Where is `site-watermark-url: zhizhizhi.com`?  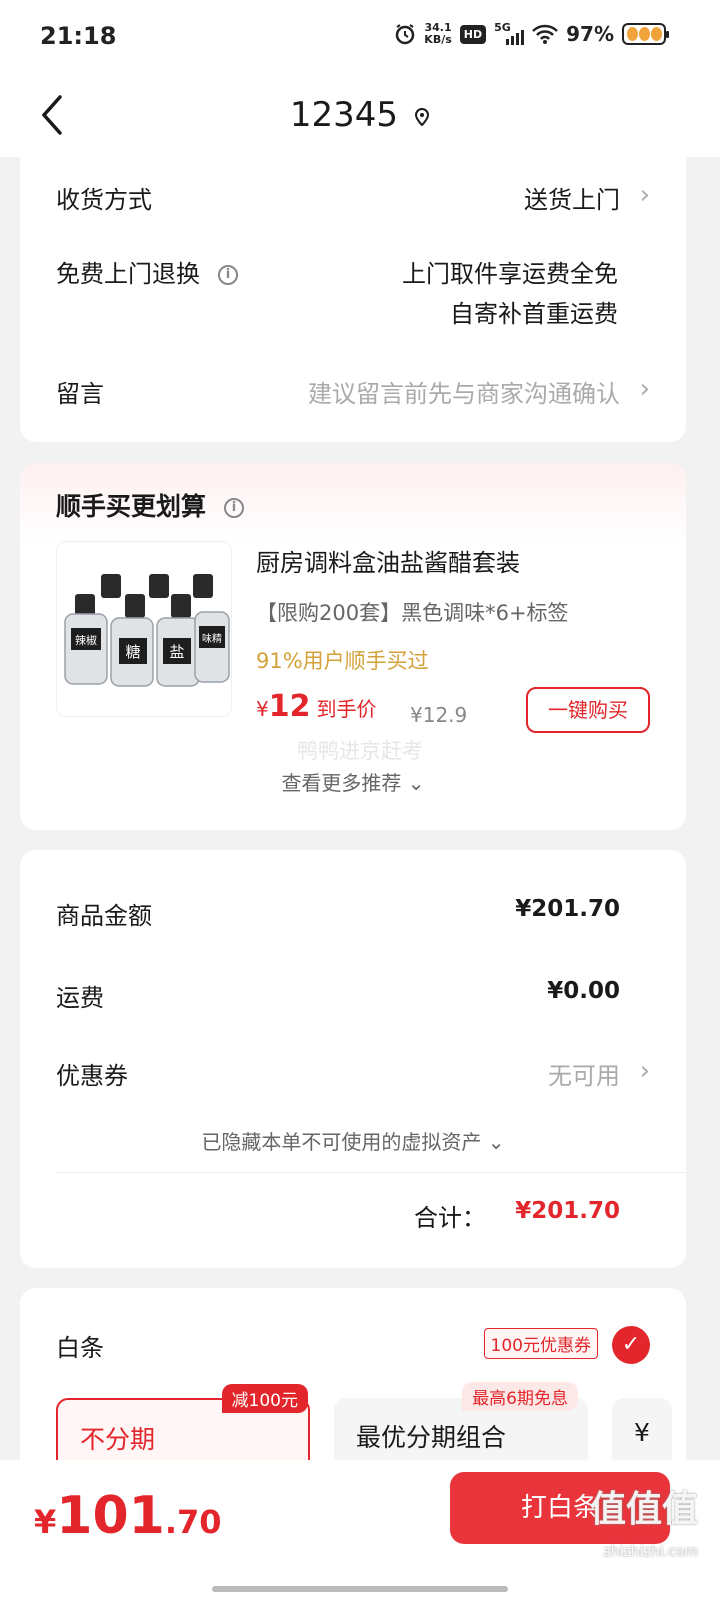
site-watermark-url: zhizhizhi.com is located at coordinates (650, 1552).